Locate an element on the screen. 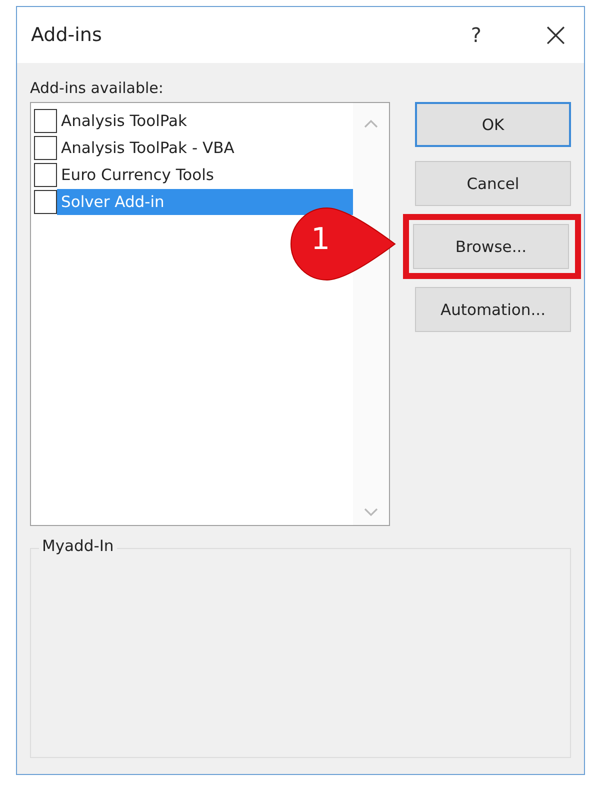 Image resolution: width=605 pixels, height=789 pixels. close-button: × is located at coordinates (556, 35).